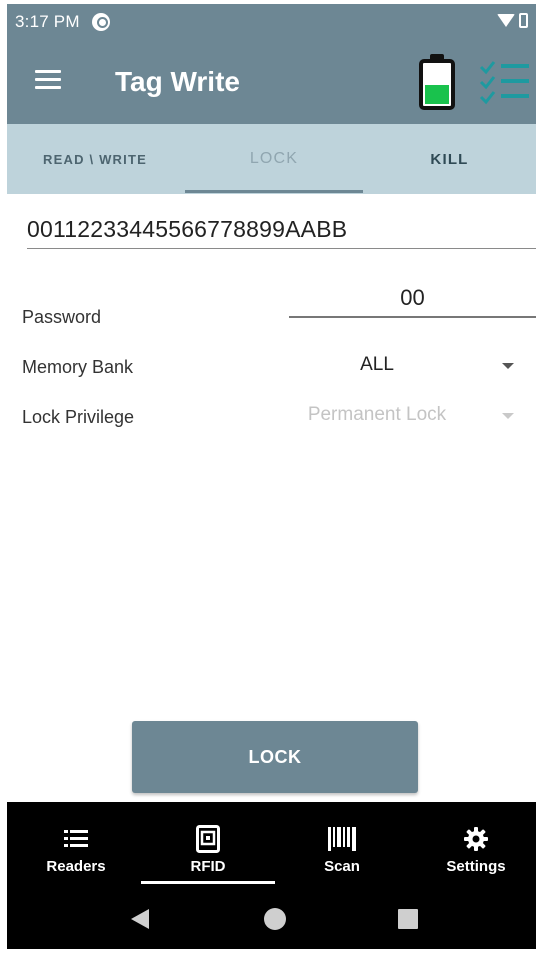  What do you see at coordinates (187, 229) in the screenshot?
I see `tag-id-field: 00112233445566778899AABB` at bounding box center [187, 229].